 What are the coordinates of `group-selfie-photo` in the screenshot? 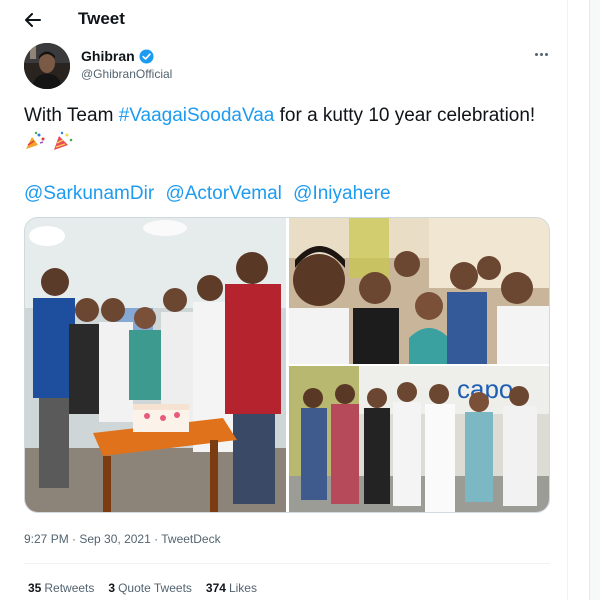 It's located at (419, 291).